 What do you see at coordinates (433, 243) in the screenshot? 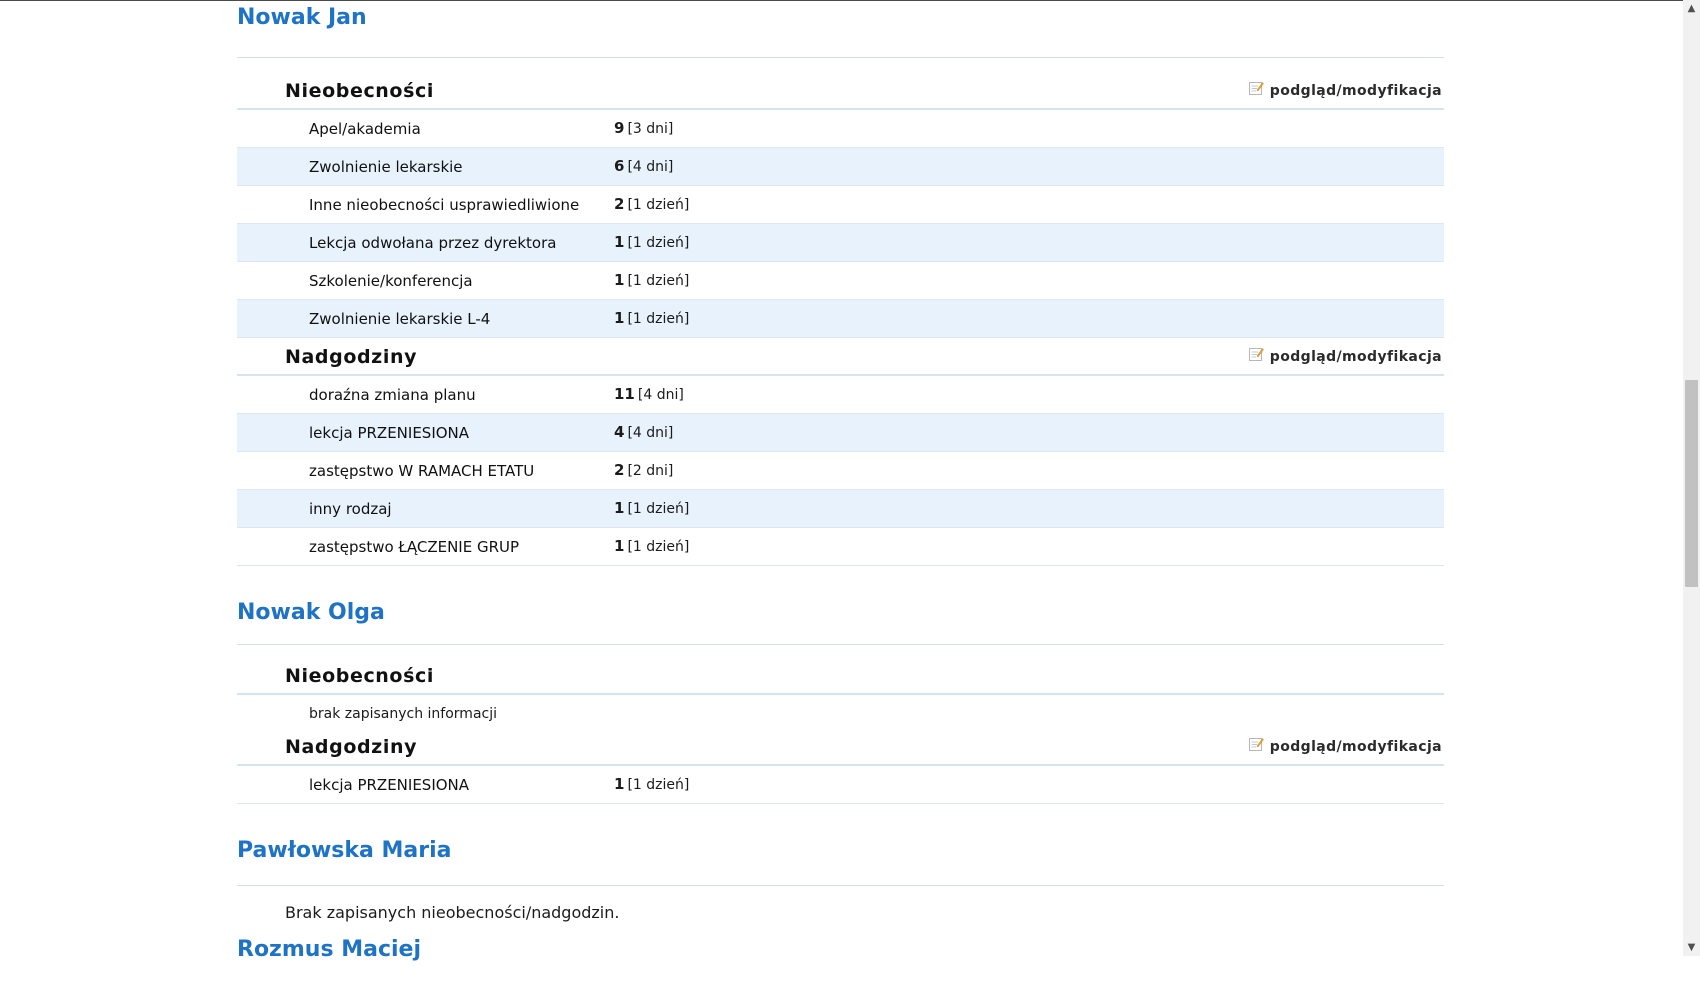
I see `row-label: Lekcja odwołana przez dyrektora` at bounding box center [433, 243].